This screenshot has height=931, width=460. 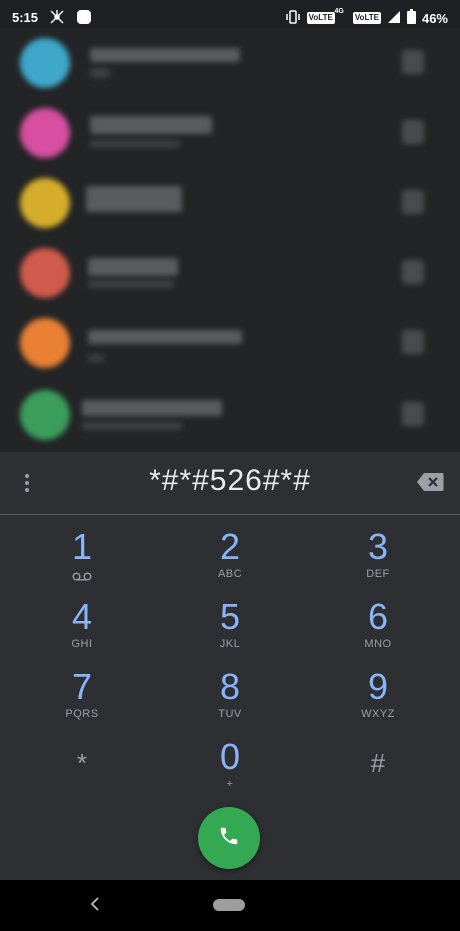 What do you see at coordinates (378, 631) in the screenshot?
I see `dial-key-6: 6 MNO` at bounding box center [378, 631].